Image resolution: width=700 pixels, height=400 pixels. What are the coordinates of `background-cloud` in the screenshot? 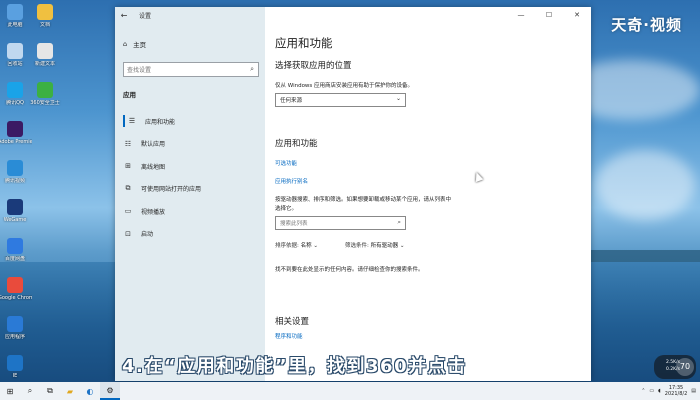 It's located at (645, 185).